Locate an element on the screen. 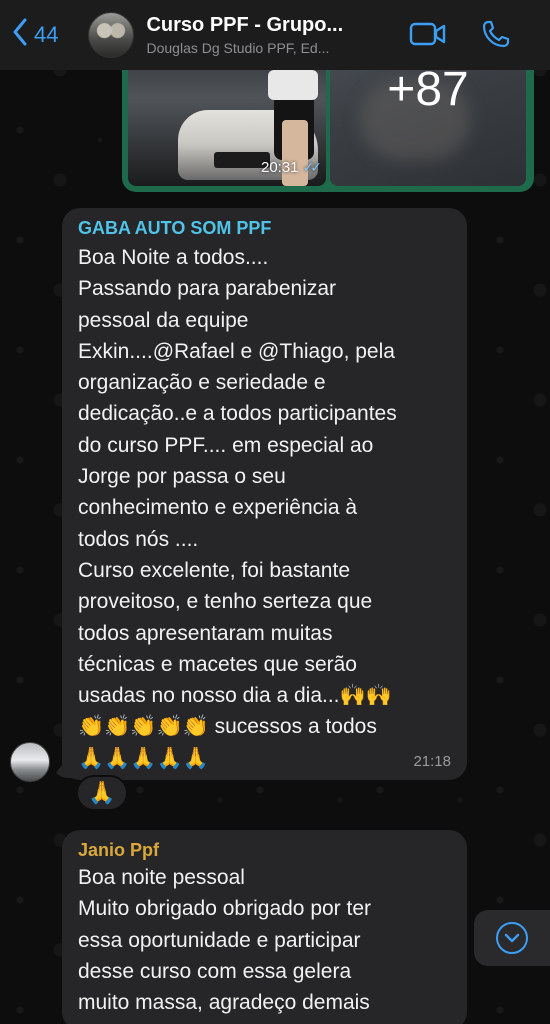 Image resolution: width=550 pixels, height=1024 pixels. scroll-to-bottom-button is located at coordinates (512, 938).